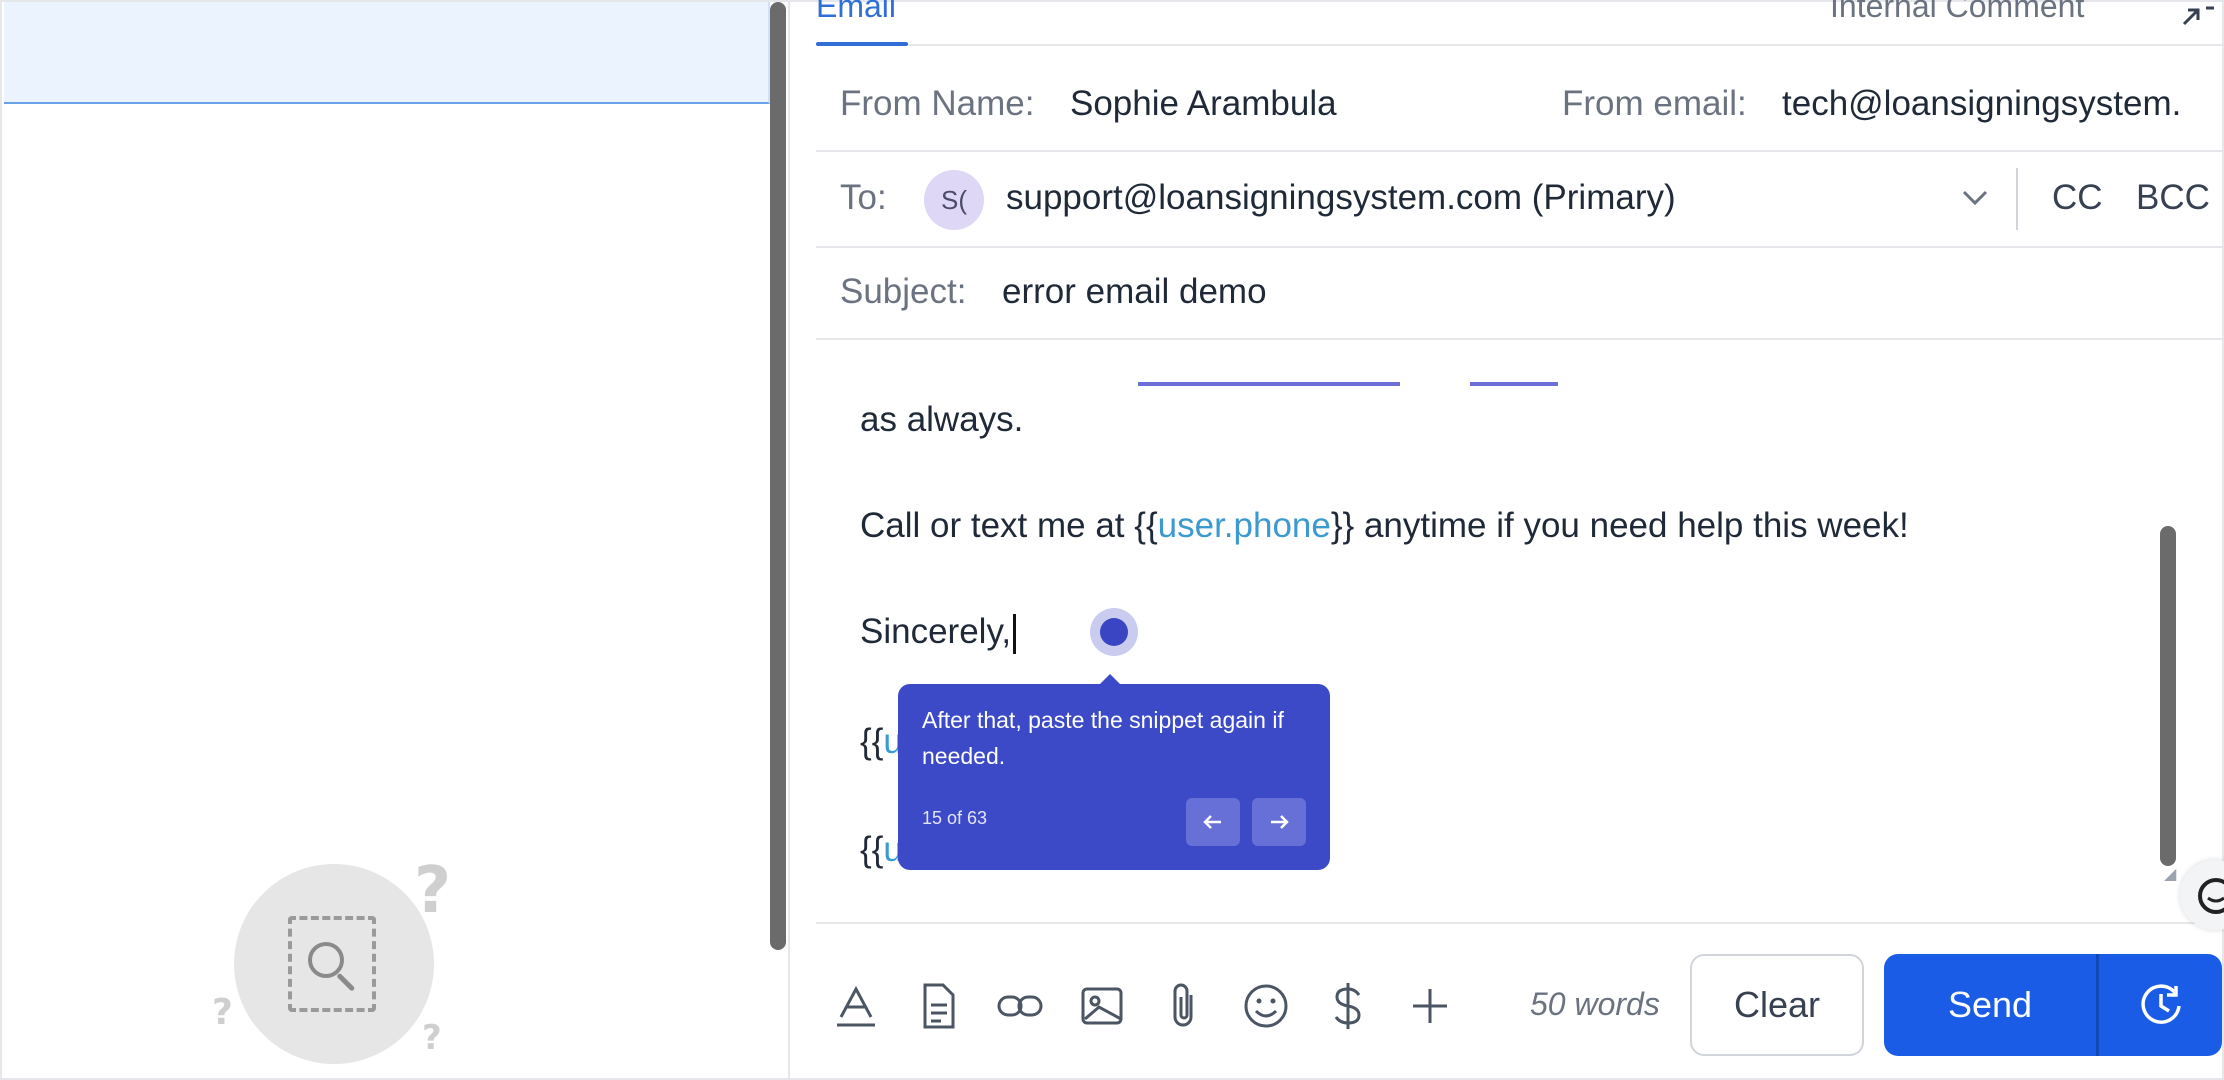 Image resolution: width=2224 pixels, height=1080 pixels. I want to click on paperclip-icon, so click(1184, 1006).